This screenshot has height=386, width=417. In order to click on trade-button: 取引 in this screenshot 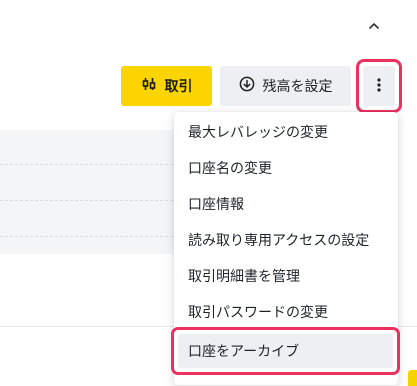, I will do `click(166, 86)`.